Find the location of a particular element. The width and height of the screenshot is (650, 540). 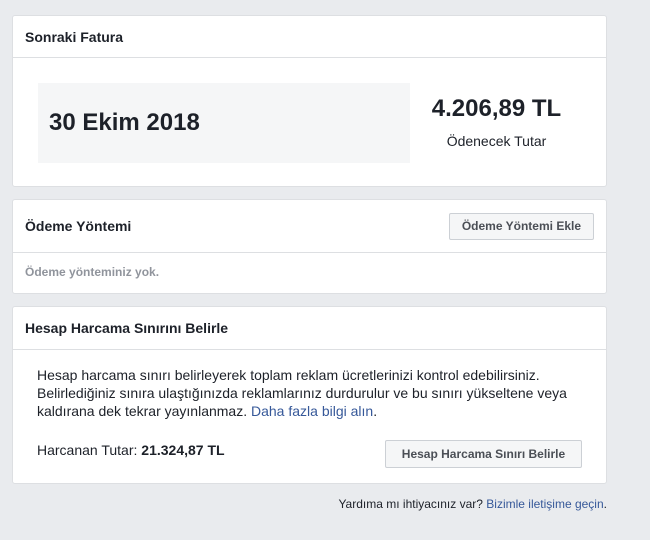

set-spending-limit-button: Hesap Harcama Sınırı Belirle is located at coordinates (483, 454).